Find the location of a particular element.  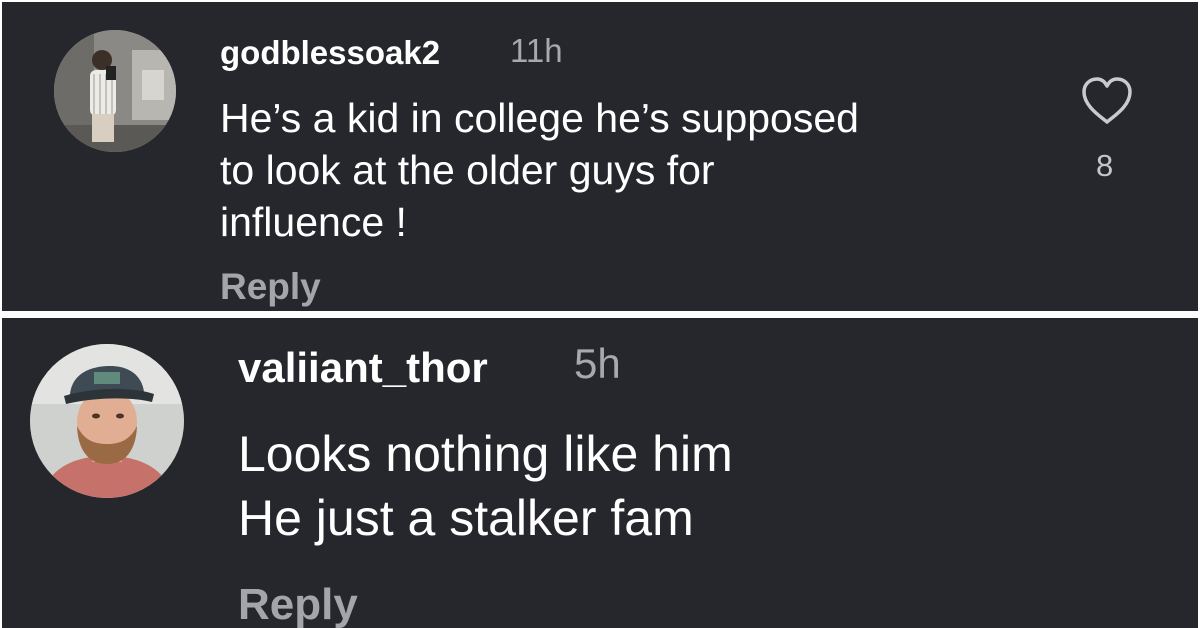

comment-text-line: He’s a kid in college he’s supposed is located at coordinates (539, 118).